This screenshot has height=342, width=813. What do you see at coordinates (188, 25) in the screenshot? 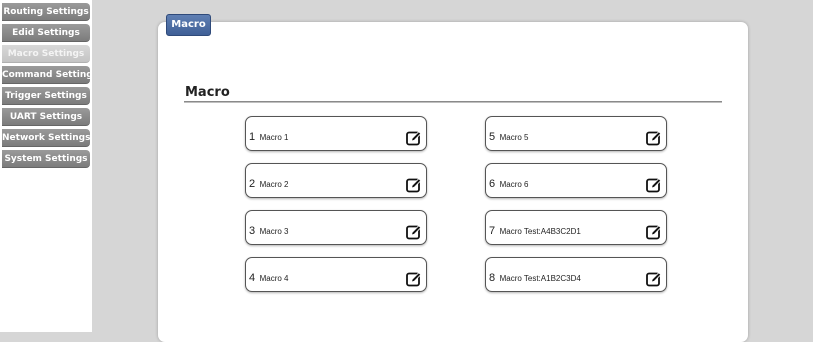
I see `tab-macro: Macro` at bounding box center [188, 25].